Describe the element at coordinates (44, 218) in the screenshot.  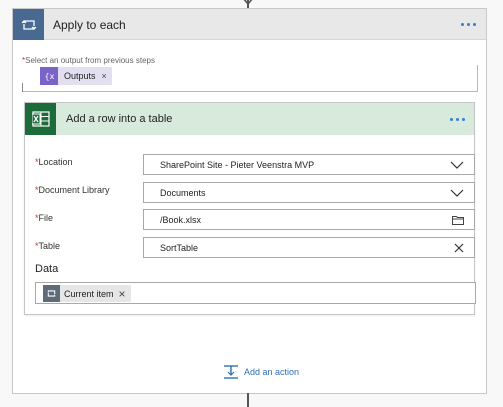
I see `file-label: *File` at that location.